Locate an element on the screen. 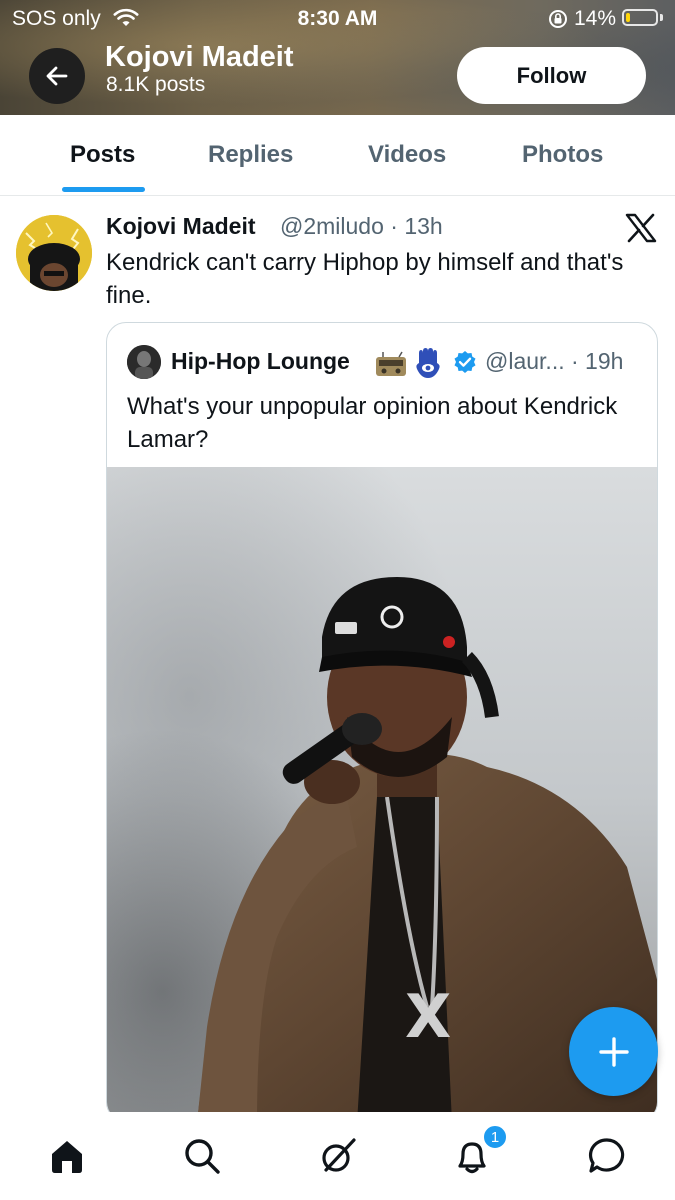 This screenshot has height=1200, width=675. plus-icon is located at coordinates (613, 1051).